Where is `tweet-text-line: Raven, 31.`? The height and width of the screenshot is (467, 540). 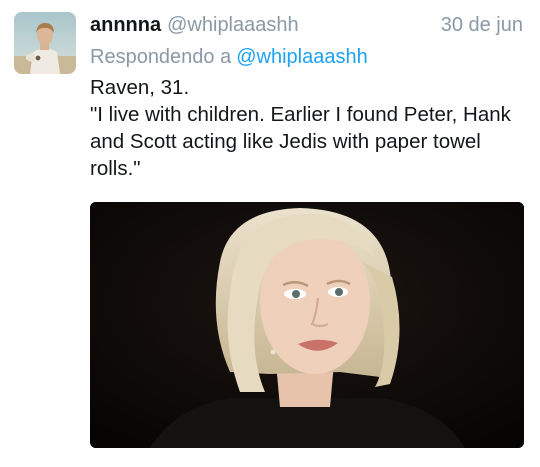
tweet-text-line: Raven, 31. is located at coordinates (140, 87).